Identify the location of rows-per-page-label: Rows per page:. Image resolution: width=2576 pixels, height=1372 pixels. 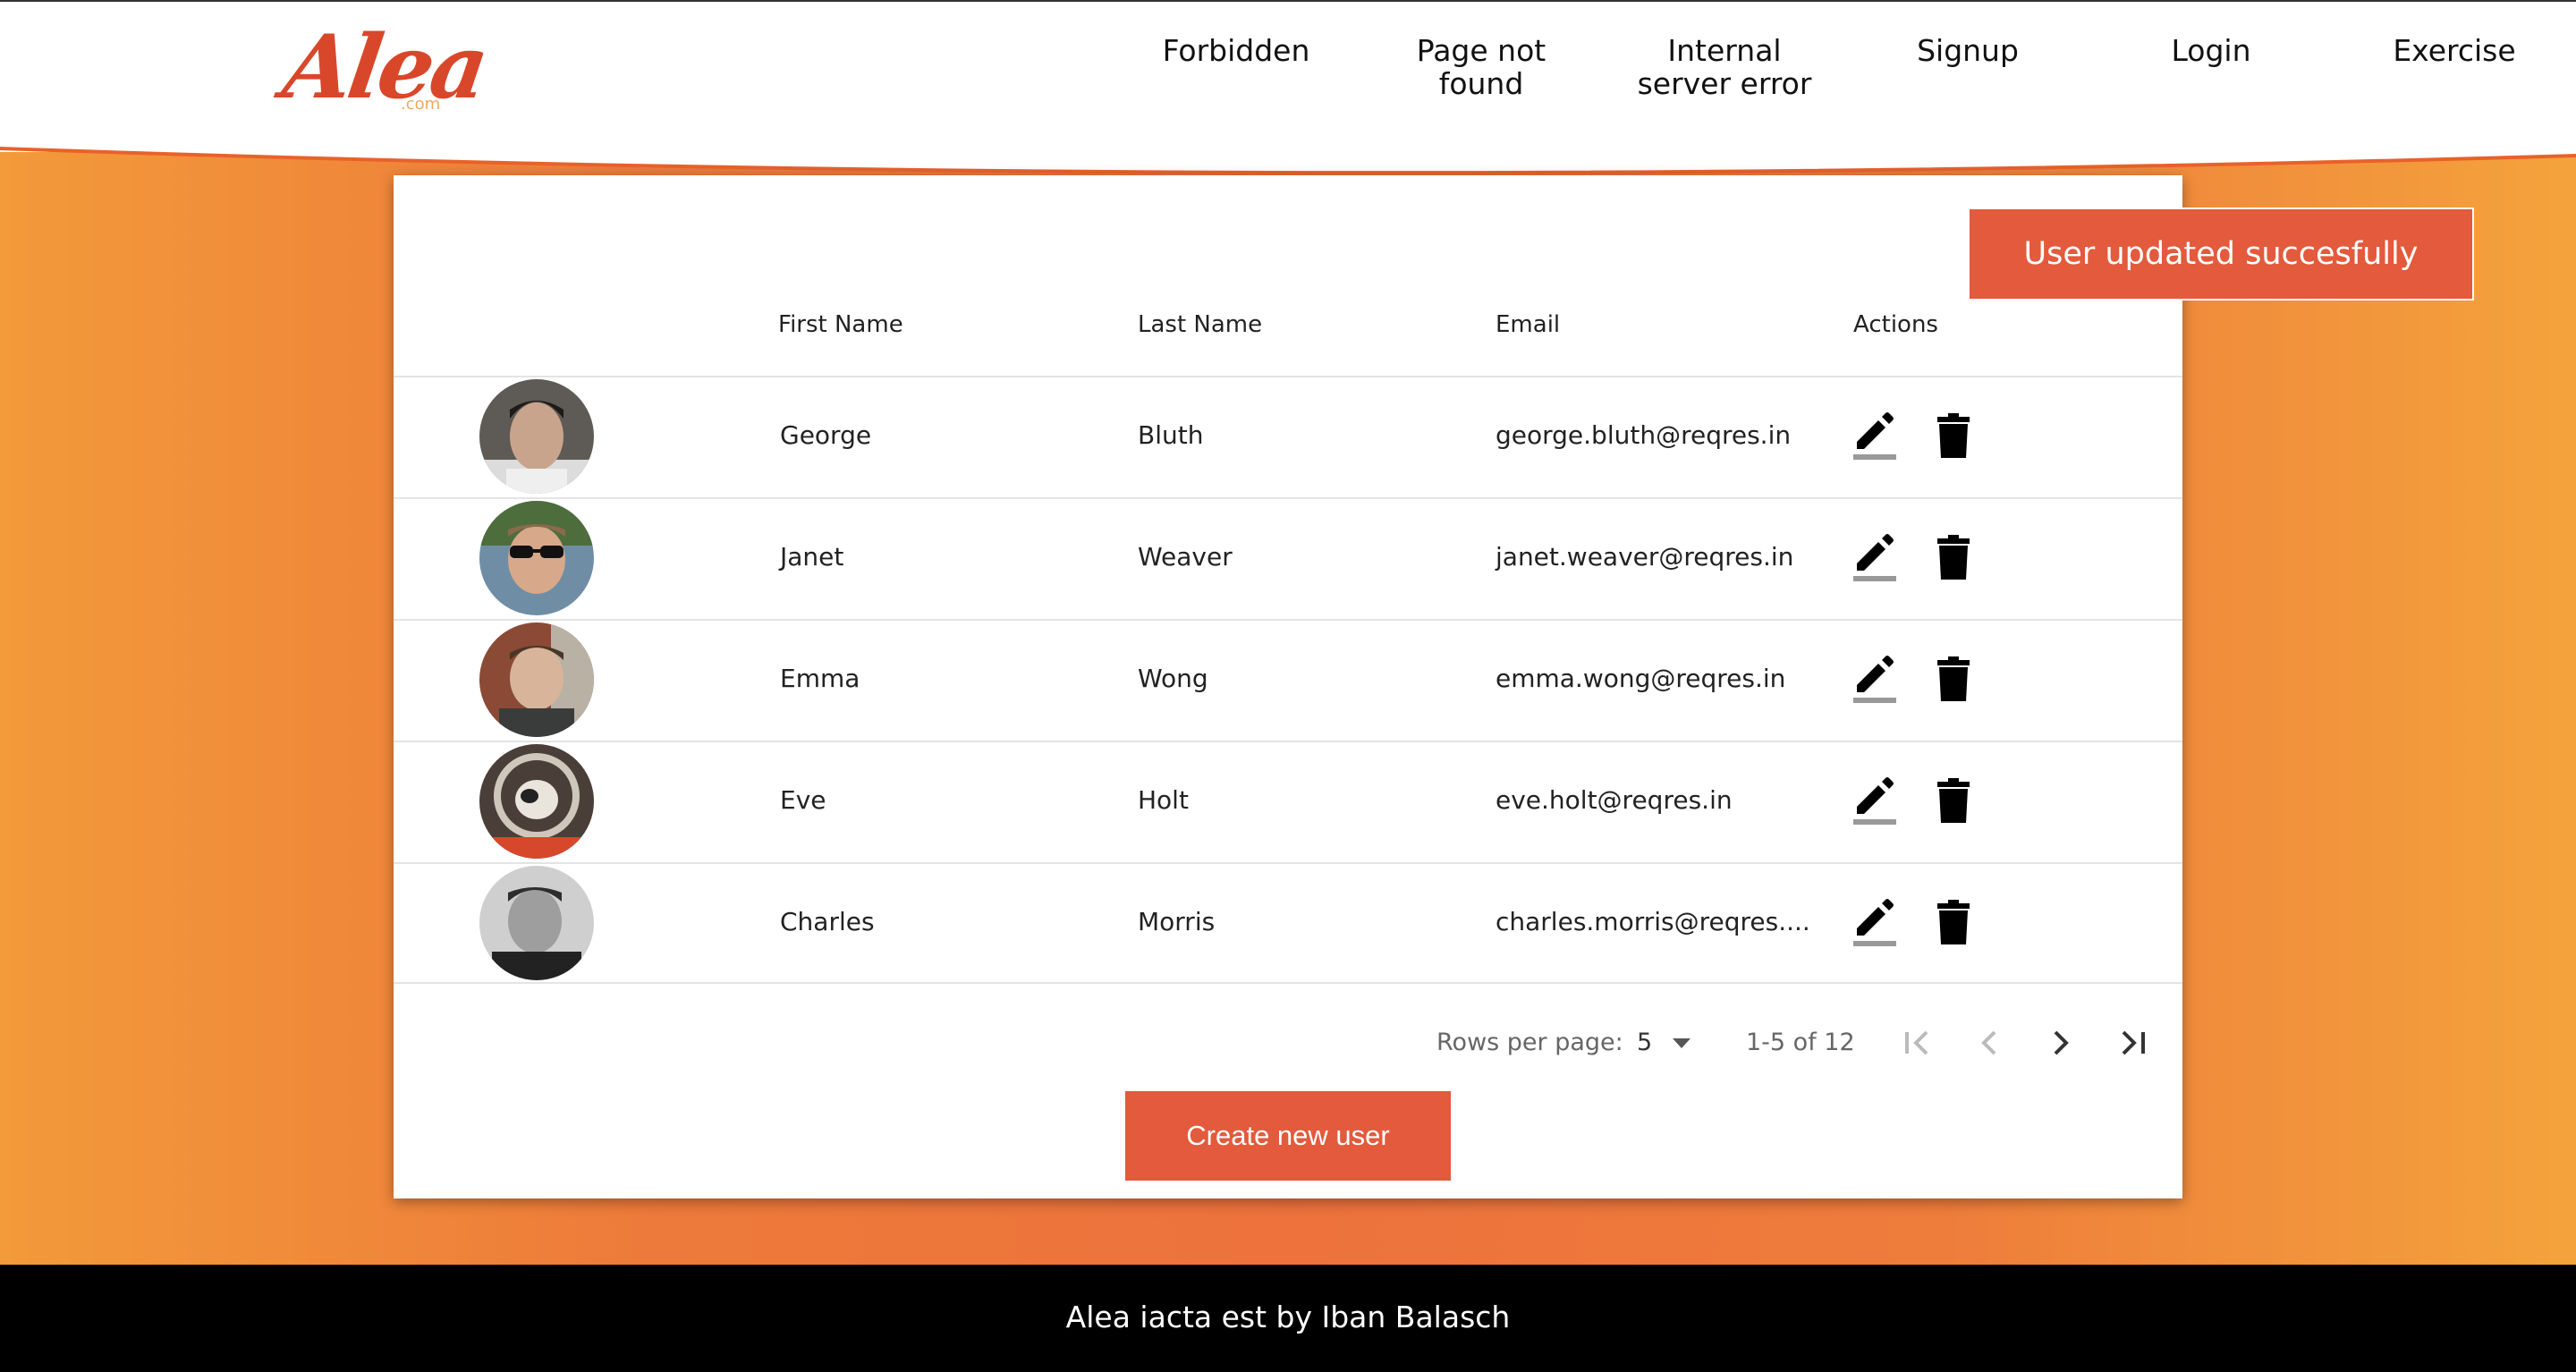
(1529, 1042).